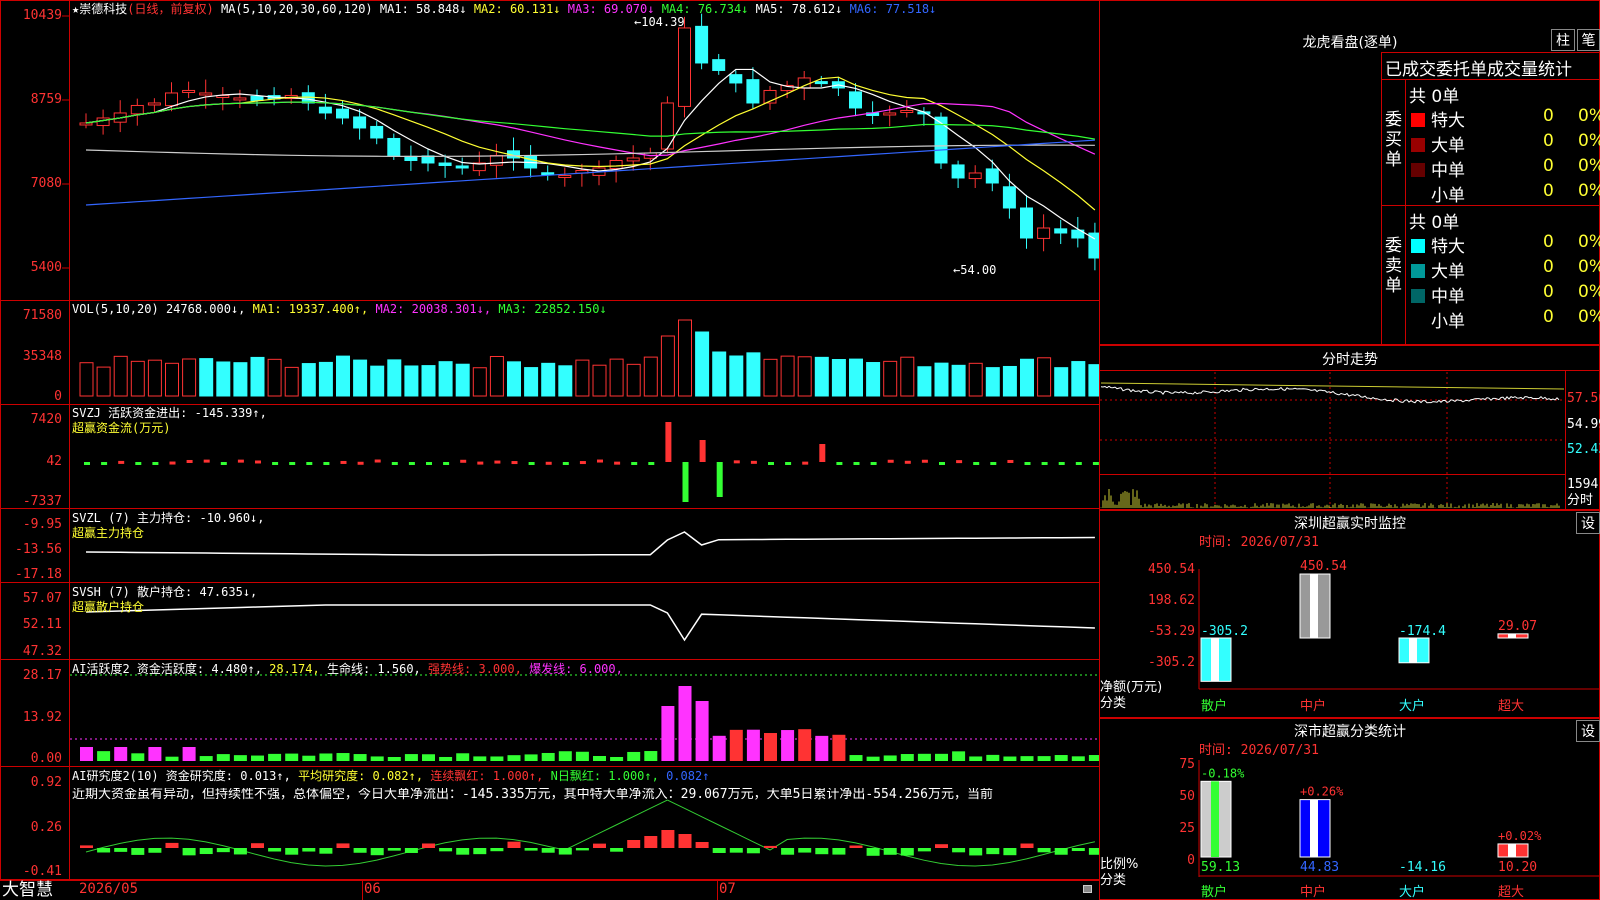  What do you see at coordinates (1422, 631) in the screenshot?
I see `value-label: -174.4` at bounding box center [1422, 631].